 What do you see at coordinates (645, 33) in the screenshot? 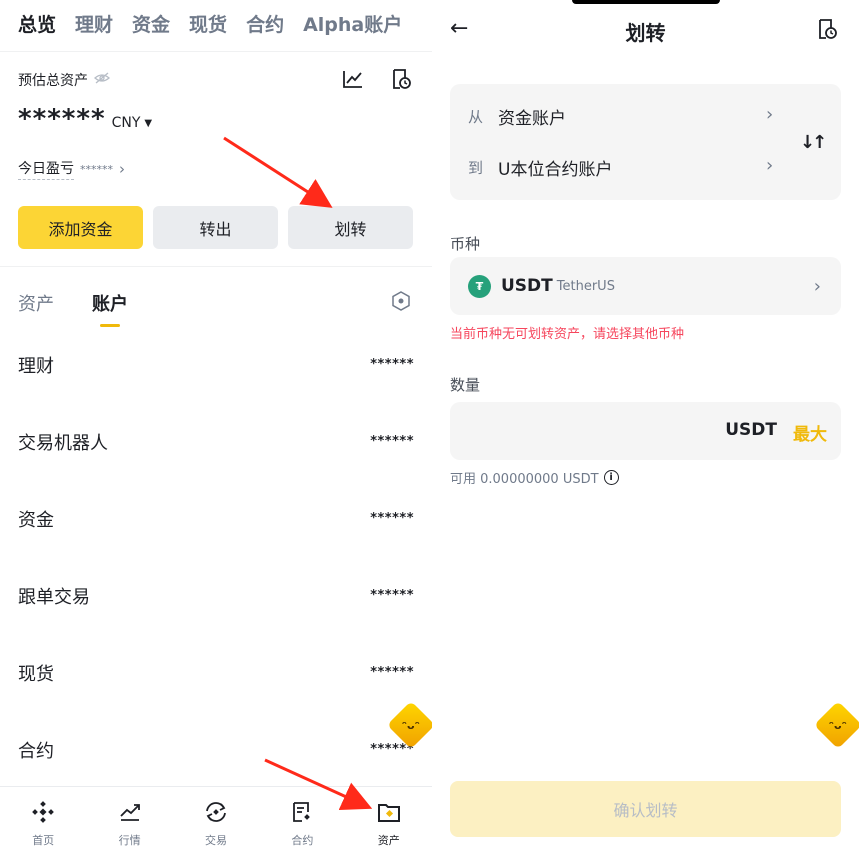
I see `page-title: 划转` at bounding box center [645, 33].